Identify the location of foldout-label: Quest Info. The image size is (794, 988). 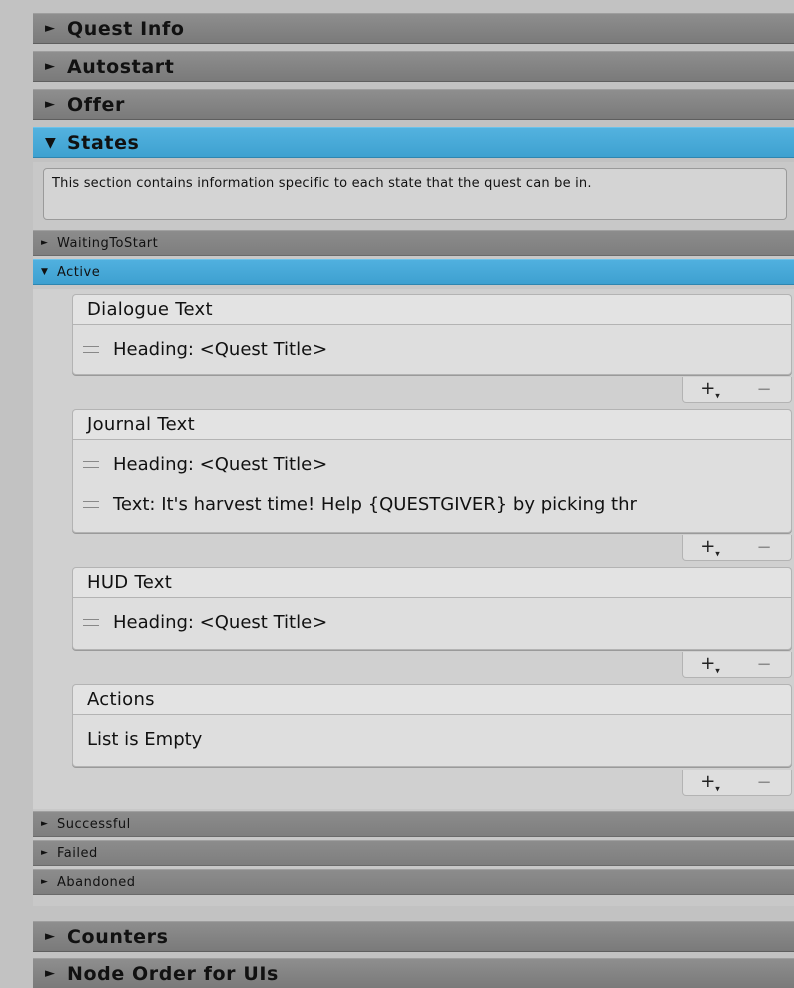
(126, 28).